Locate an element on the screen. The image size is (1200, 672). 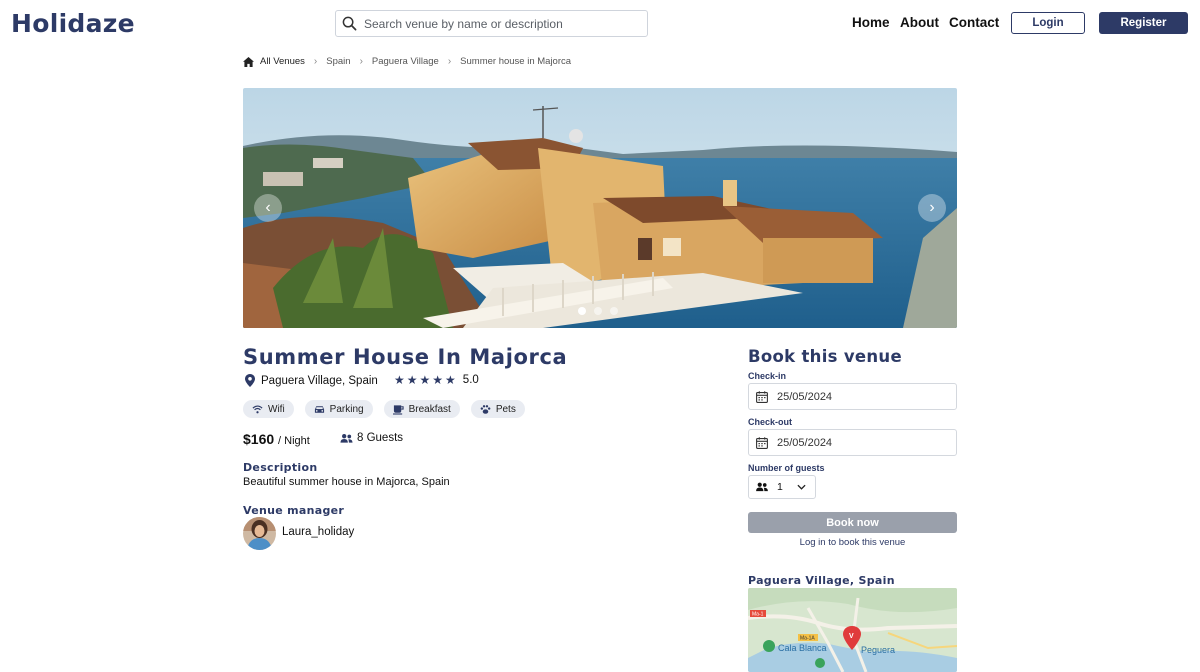
amenities-list: Wifi Parking Breakfast Pets is located at coordinates (384, 409).